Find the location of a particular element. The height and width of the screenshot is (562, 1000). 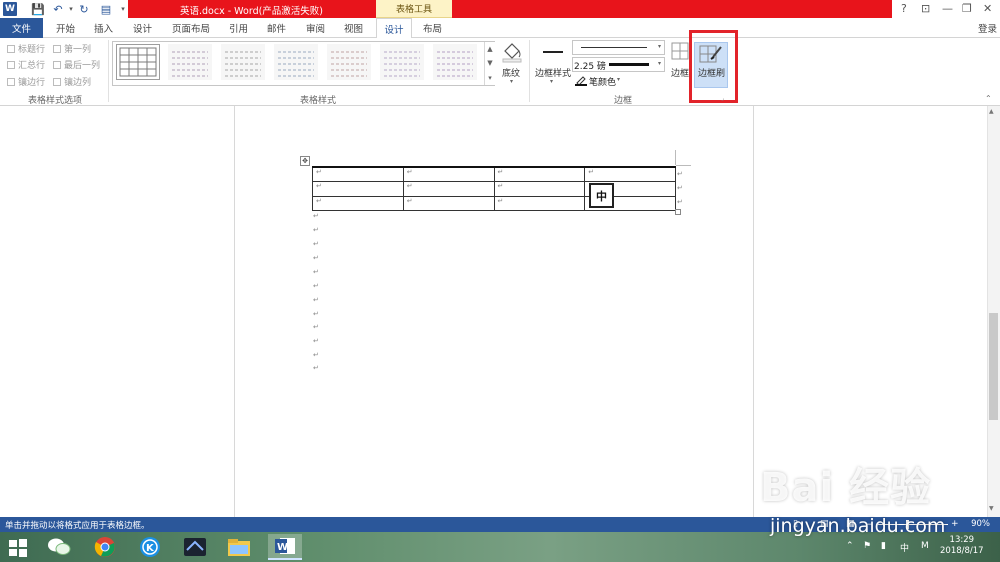

tray-battery-icon: ▮ is located at coordinates (883, 546).